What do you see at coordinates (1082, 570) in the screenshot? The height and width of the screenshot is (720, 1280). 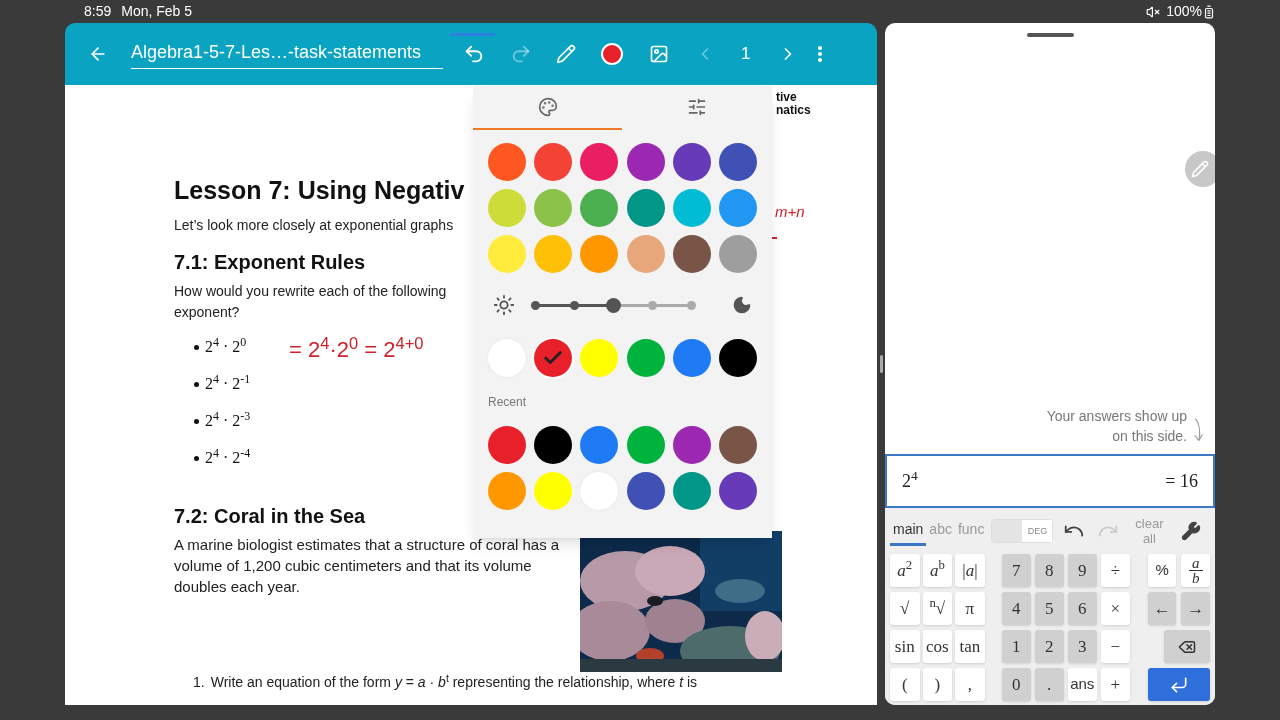 I see `calculator-key: 9` at bounding box center [1082, 570].